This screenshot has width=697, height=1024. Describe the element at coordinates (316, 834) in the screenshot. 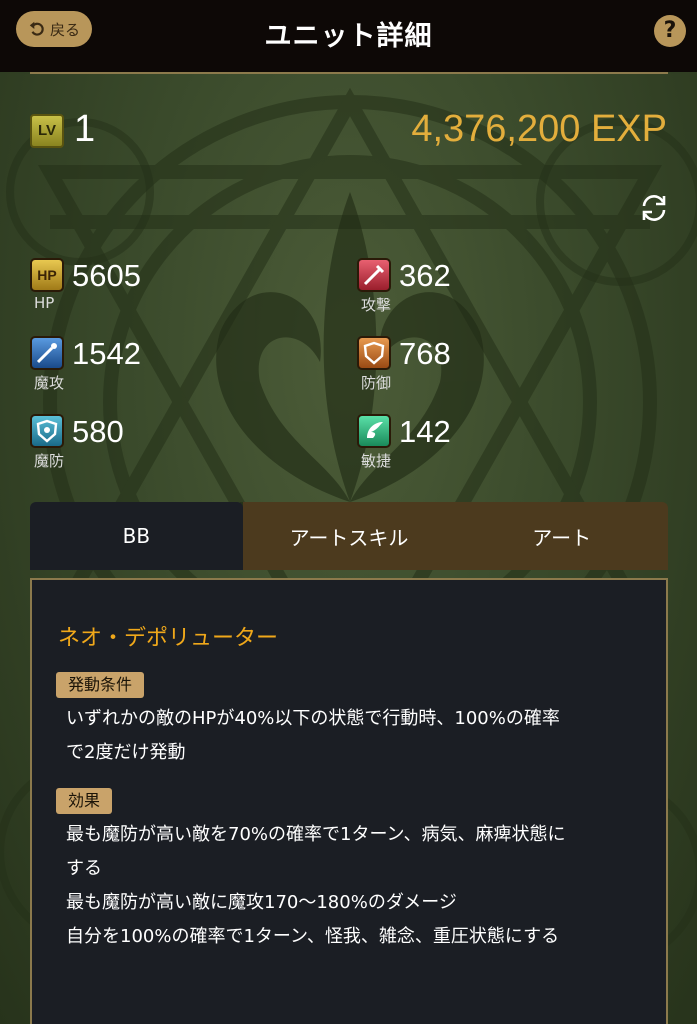

I see `effect-line: 最も魔防が高い敵を70%の確率で1ターン、病気、麻痺状態に` at that location.